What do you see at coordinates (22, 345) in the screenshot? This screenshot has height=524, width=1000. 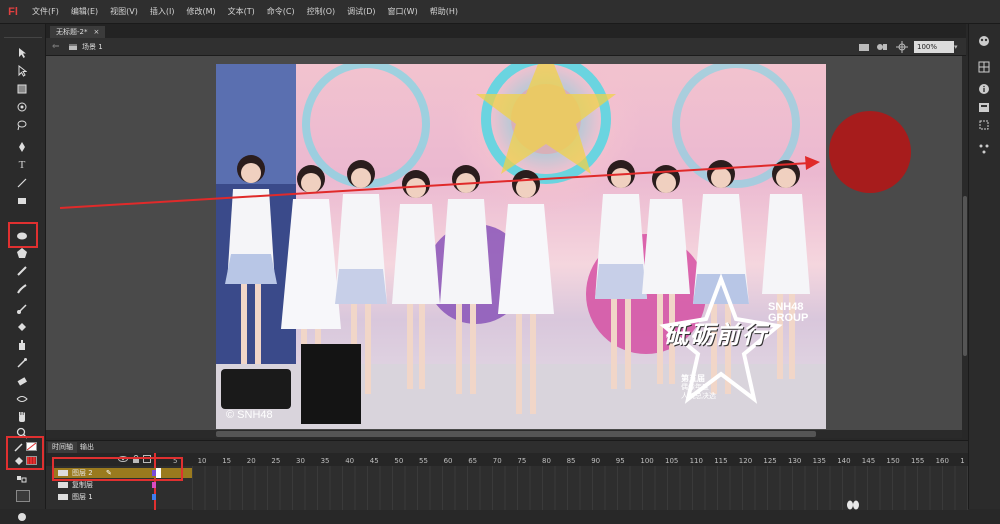 I see `ink-bottle-tool-icon` at bounding box center [22, 345].